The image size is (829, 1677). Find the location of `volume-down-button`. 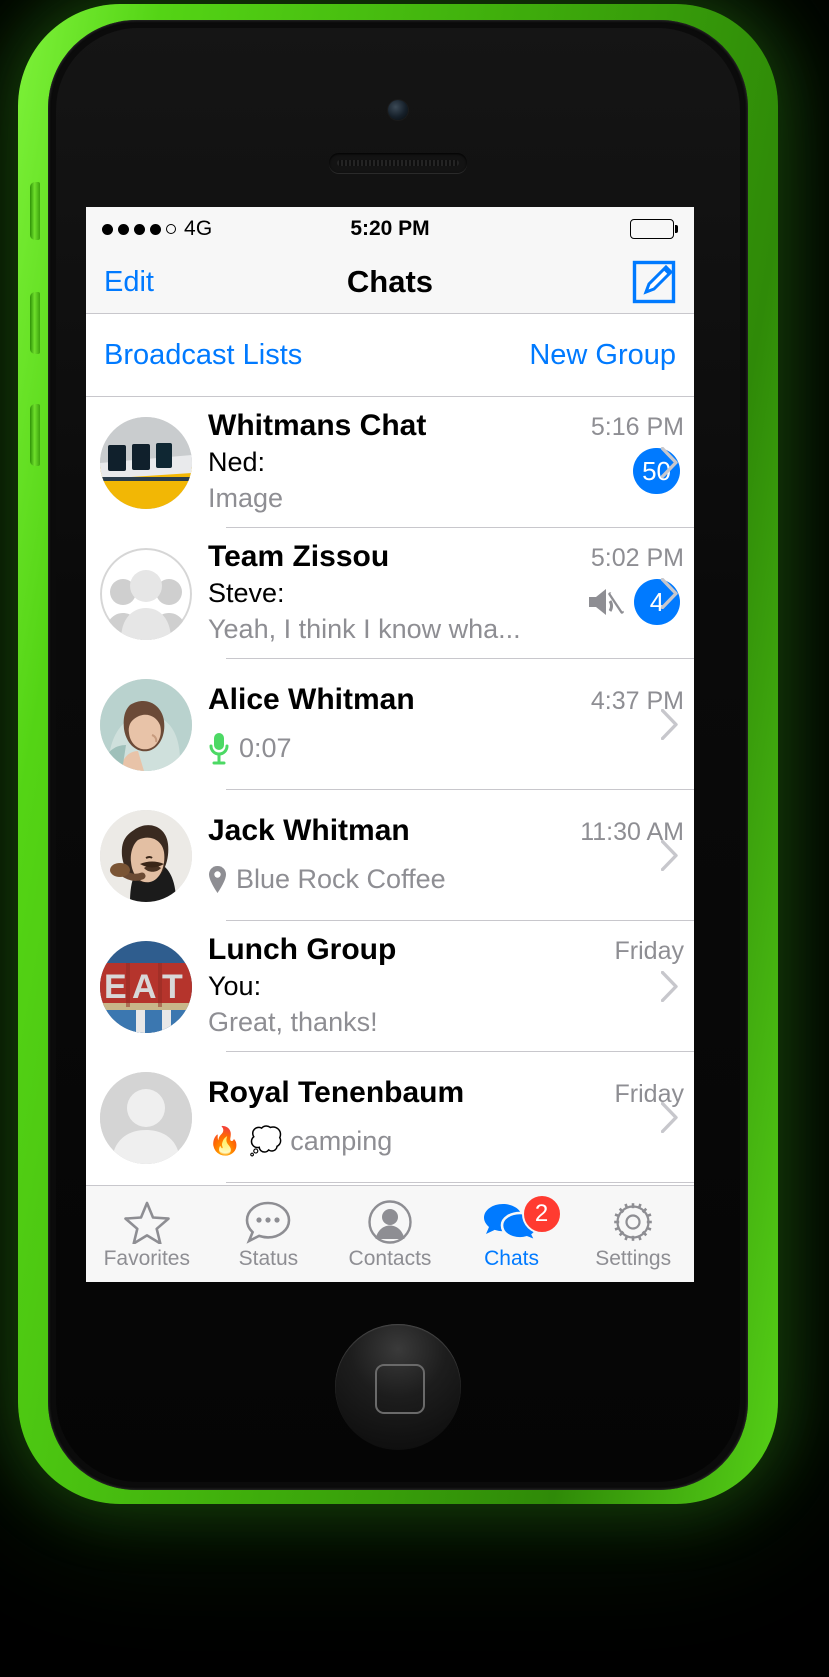

volume-down-button is located at coordinates (35, 435).